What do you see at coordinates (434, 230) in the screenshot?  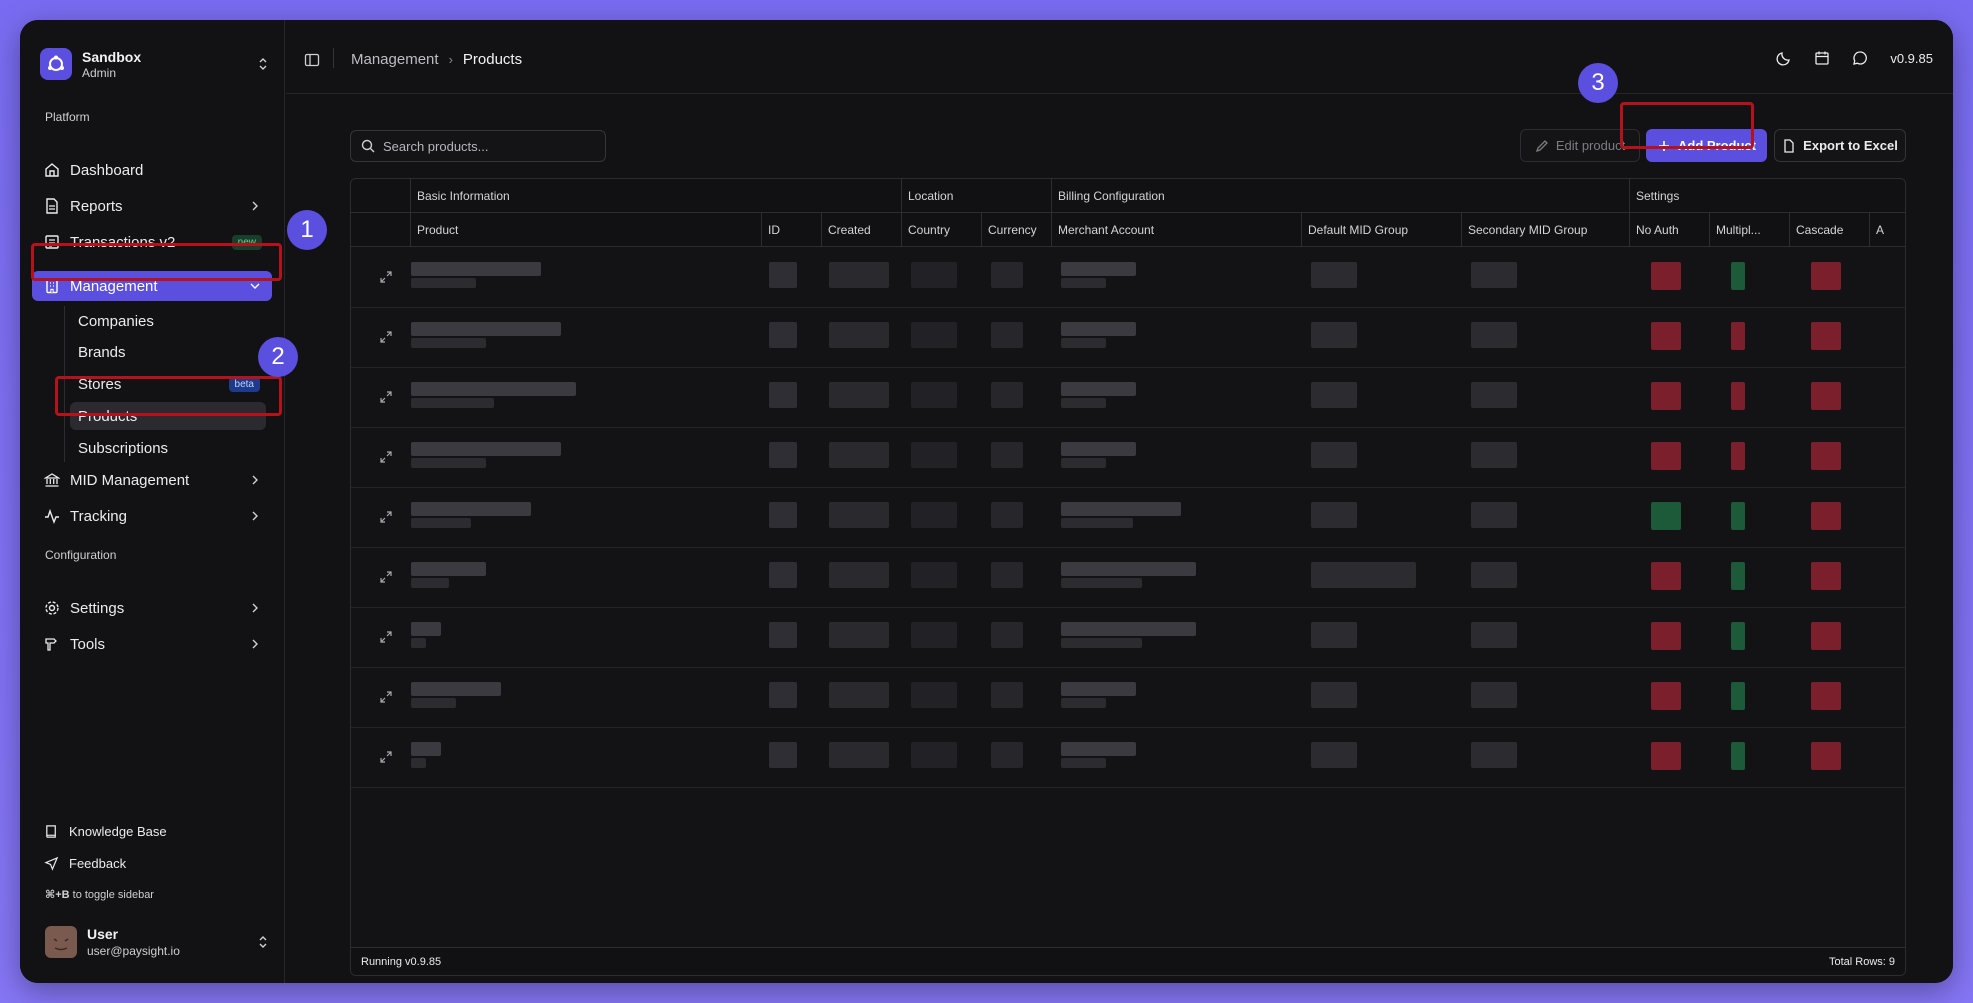 I see `col-product: Product` at bounding box center [434, 230].